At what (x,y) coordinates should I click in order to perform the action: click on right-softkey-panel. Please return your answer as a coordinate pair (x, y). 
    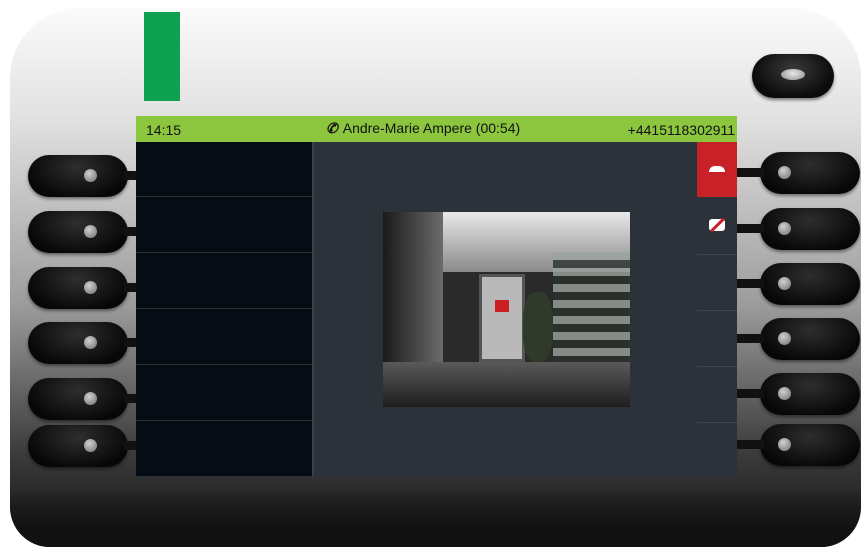
    Looking at the image, I should click on (717, 309).